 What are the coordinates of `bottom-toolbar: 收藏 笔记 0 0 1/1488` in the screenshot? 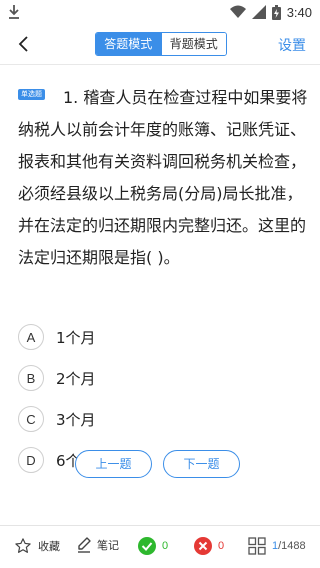 It's located at (160, 546).